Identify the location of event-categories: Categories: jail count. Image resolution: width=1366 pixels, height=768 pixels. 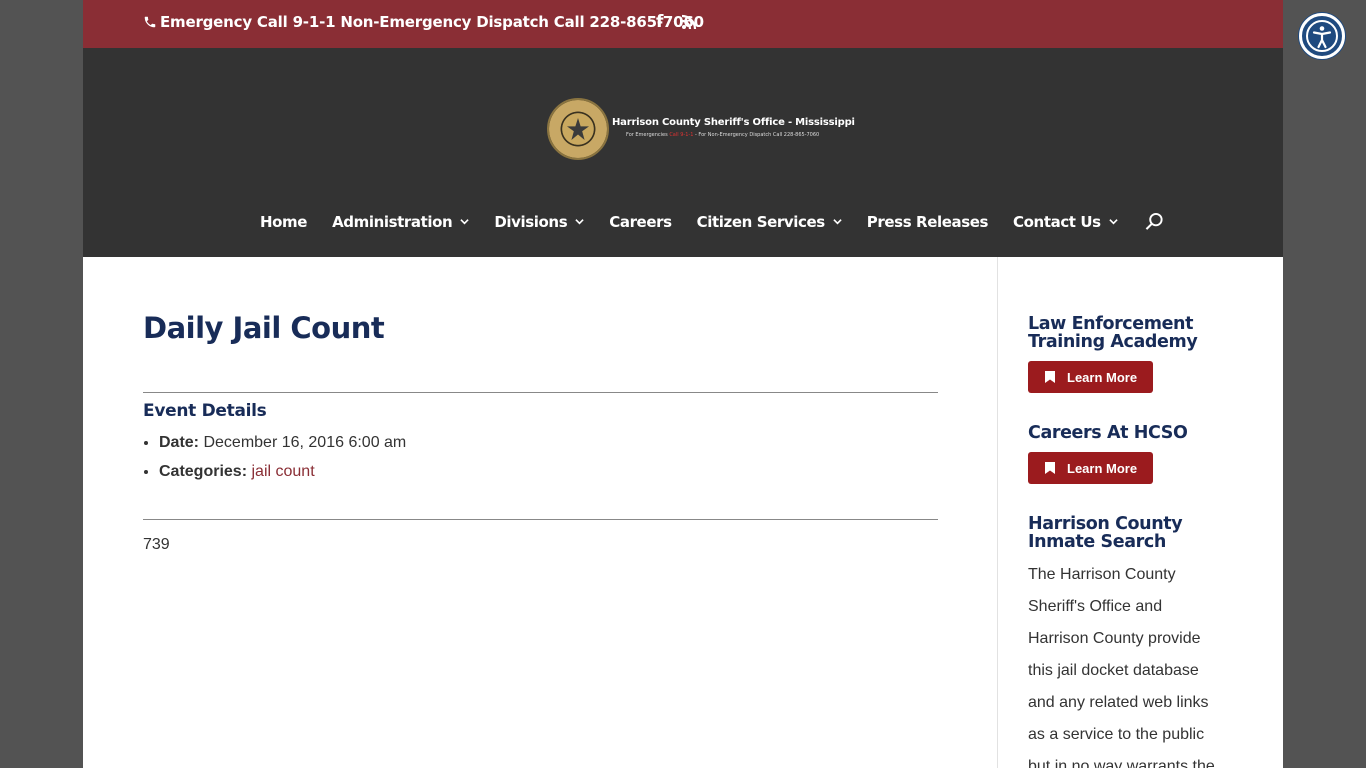
(282, 471).